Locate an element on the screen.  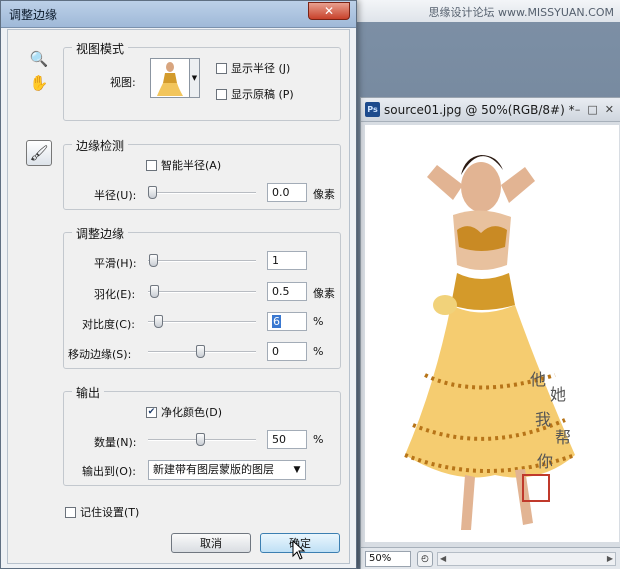
svg-text: 她 is located at coordinates (558, 394).